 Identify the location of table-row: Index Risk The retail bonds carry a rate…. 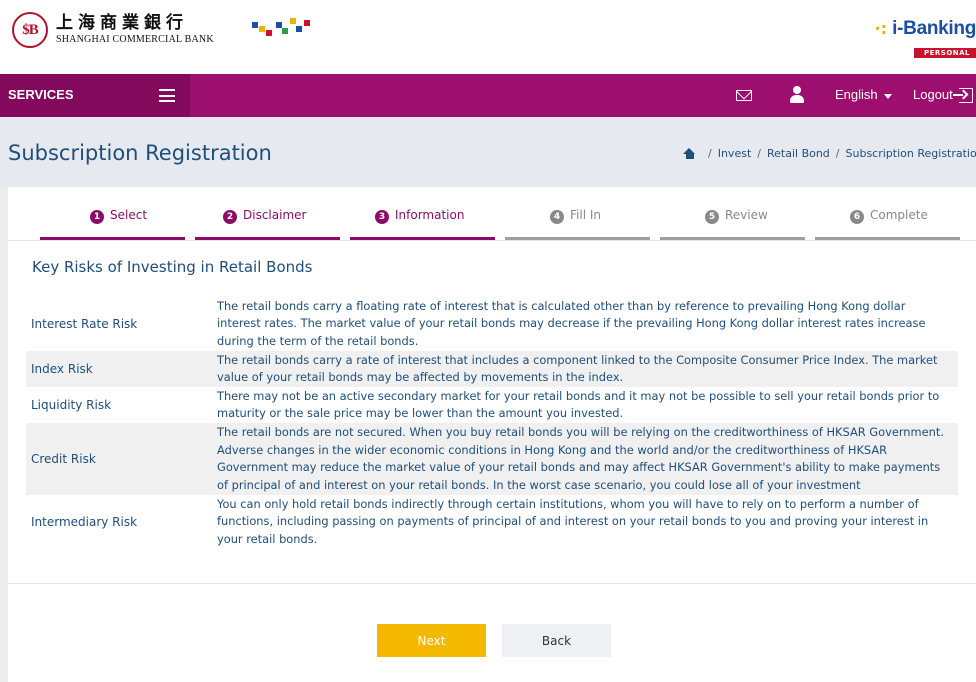
(492, 369).